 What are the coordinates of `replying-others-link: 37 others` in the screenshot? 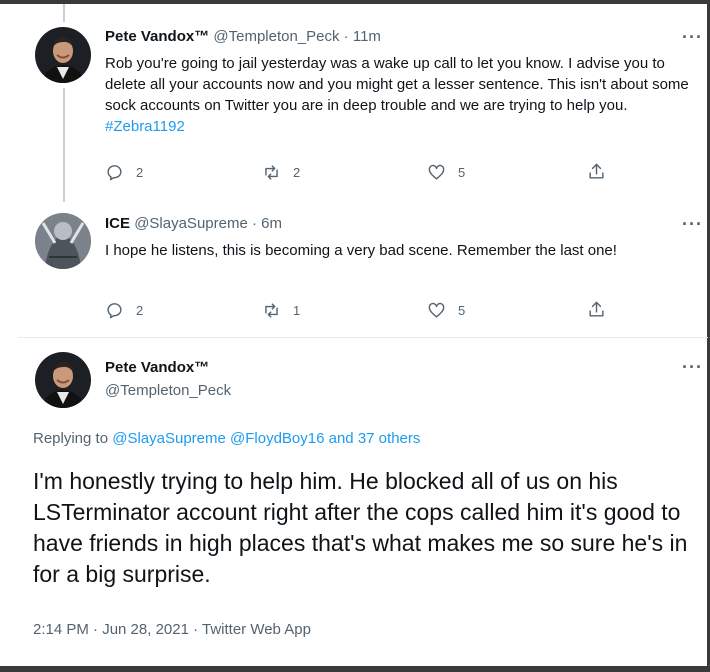 It's located at (389, 438).